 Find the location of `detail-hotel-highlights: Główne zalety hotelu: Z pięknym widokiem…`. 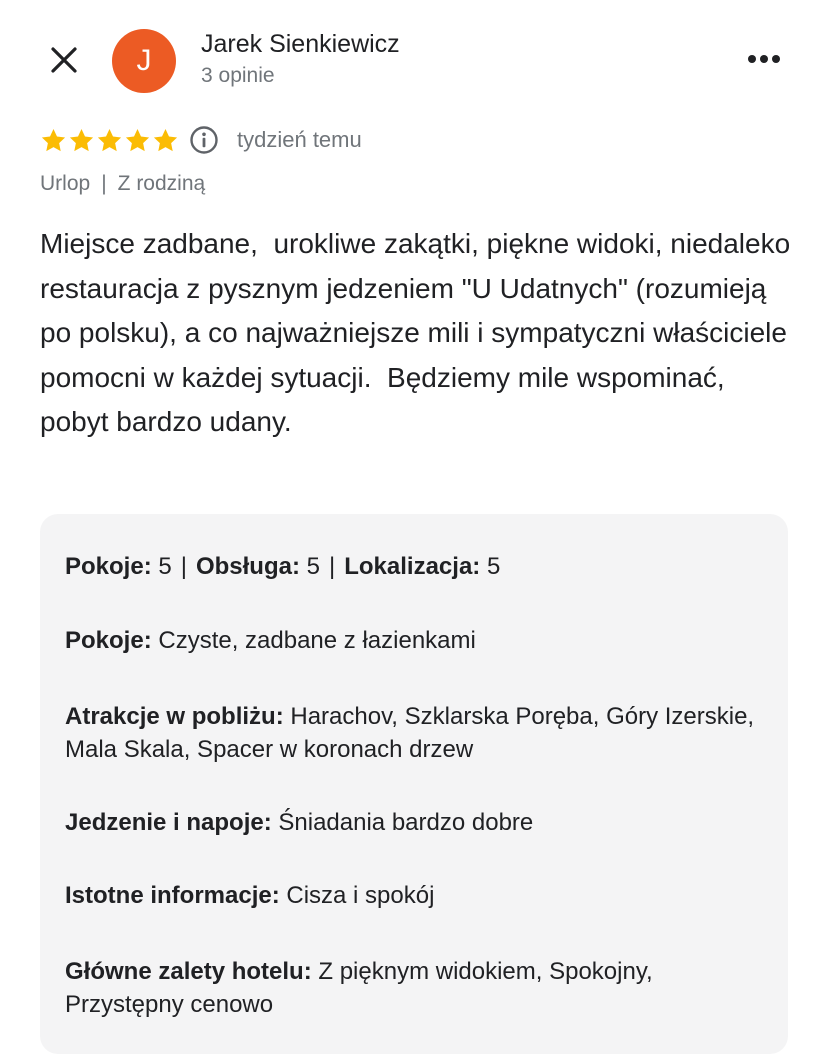

detail-hotel-highlights: Główne zalety hotelu: Z pięknym widokiem… is located at coordinates (417, 988).